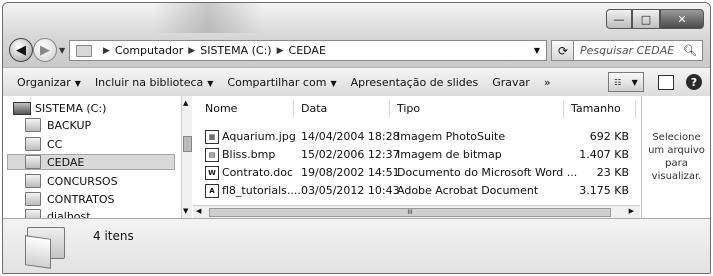  What do you see at coordinates (682, 19) in the screenshot?
I see `close-button: ✕` at bounding box center [682, 19].